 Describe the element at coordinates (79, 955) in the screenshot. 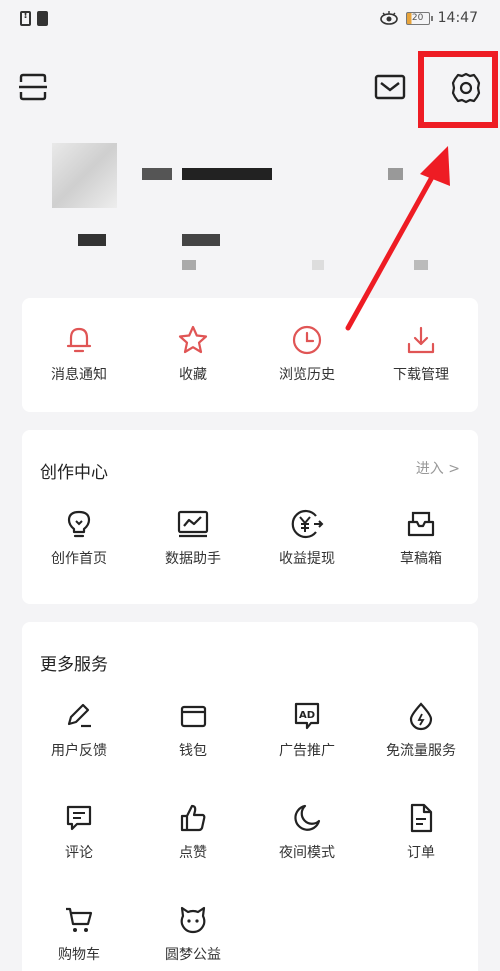

I see `service-label: 购物车` at that location.